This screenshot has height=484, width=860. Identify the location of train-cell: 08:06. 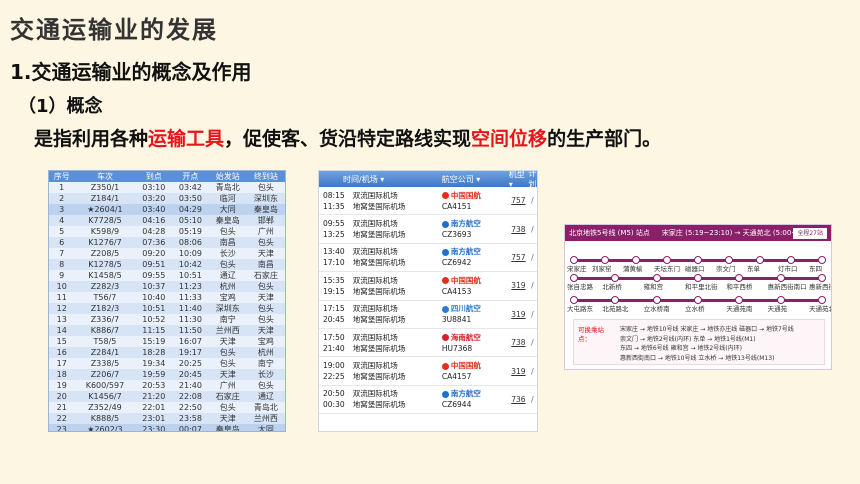
(190, 242).